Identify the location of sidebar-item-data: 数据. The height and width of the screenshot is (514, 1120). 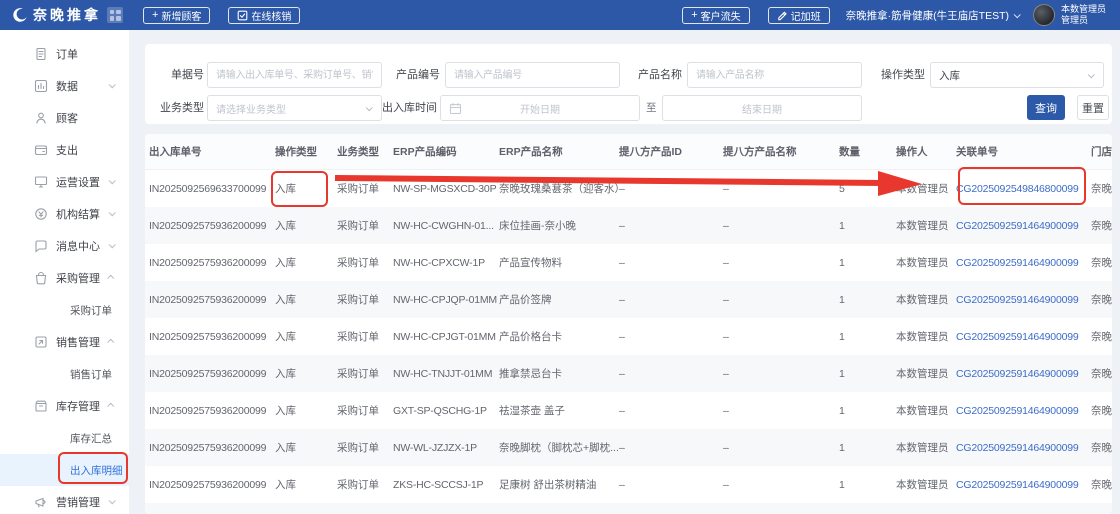
(64, 86).